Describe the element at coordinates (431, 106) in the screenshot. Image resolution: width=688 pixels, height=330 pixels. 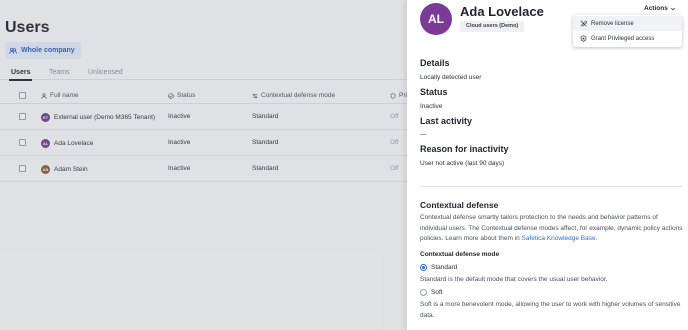
I see `status-value: Inactive` at that location.